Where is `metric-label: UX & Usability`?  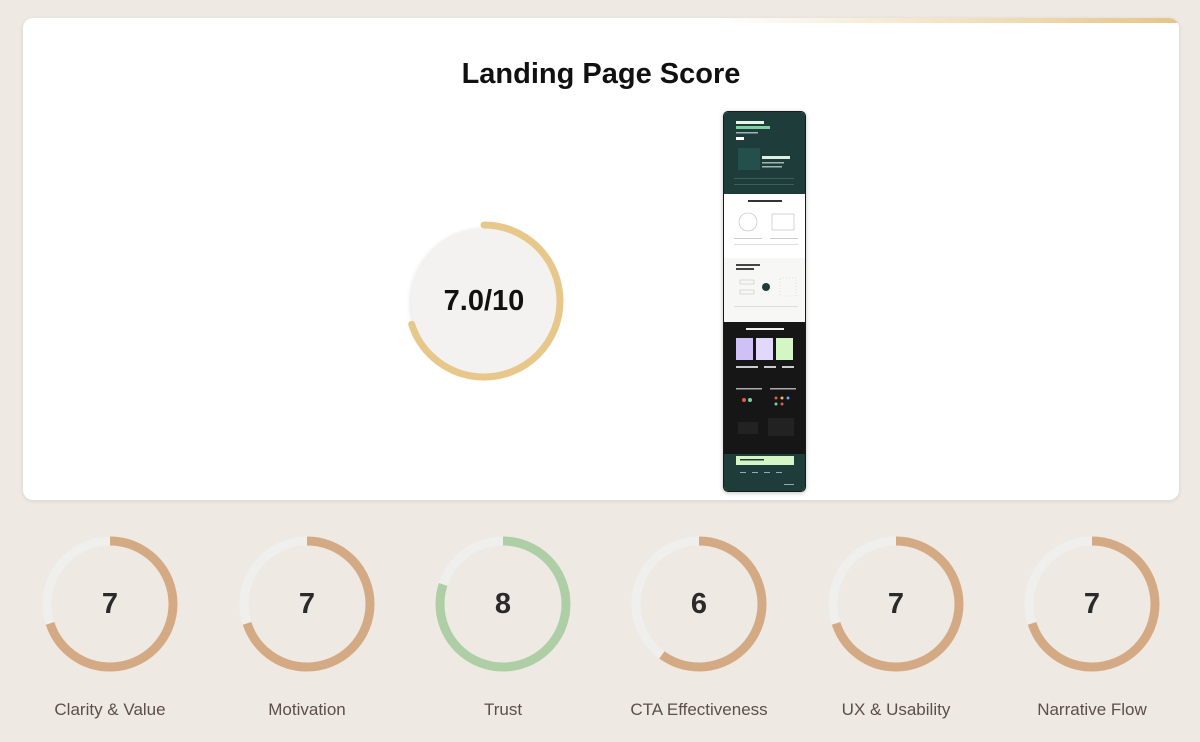 metric-label: UX & Usability is located at coordinates (896, 709).